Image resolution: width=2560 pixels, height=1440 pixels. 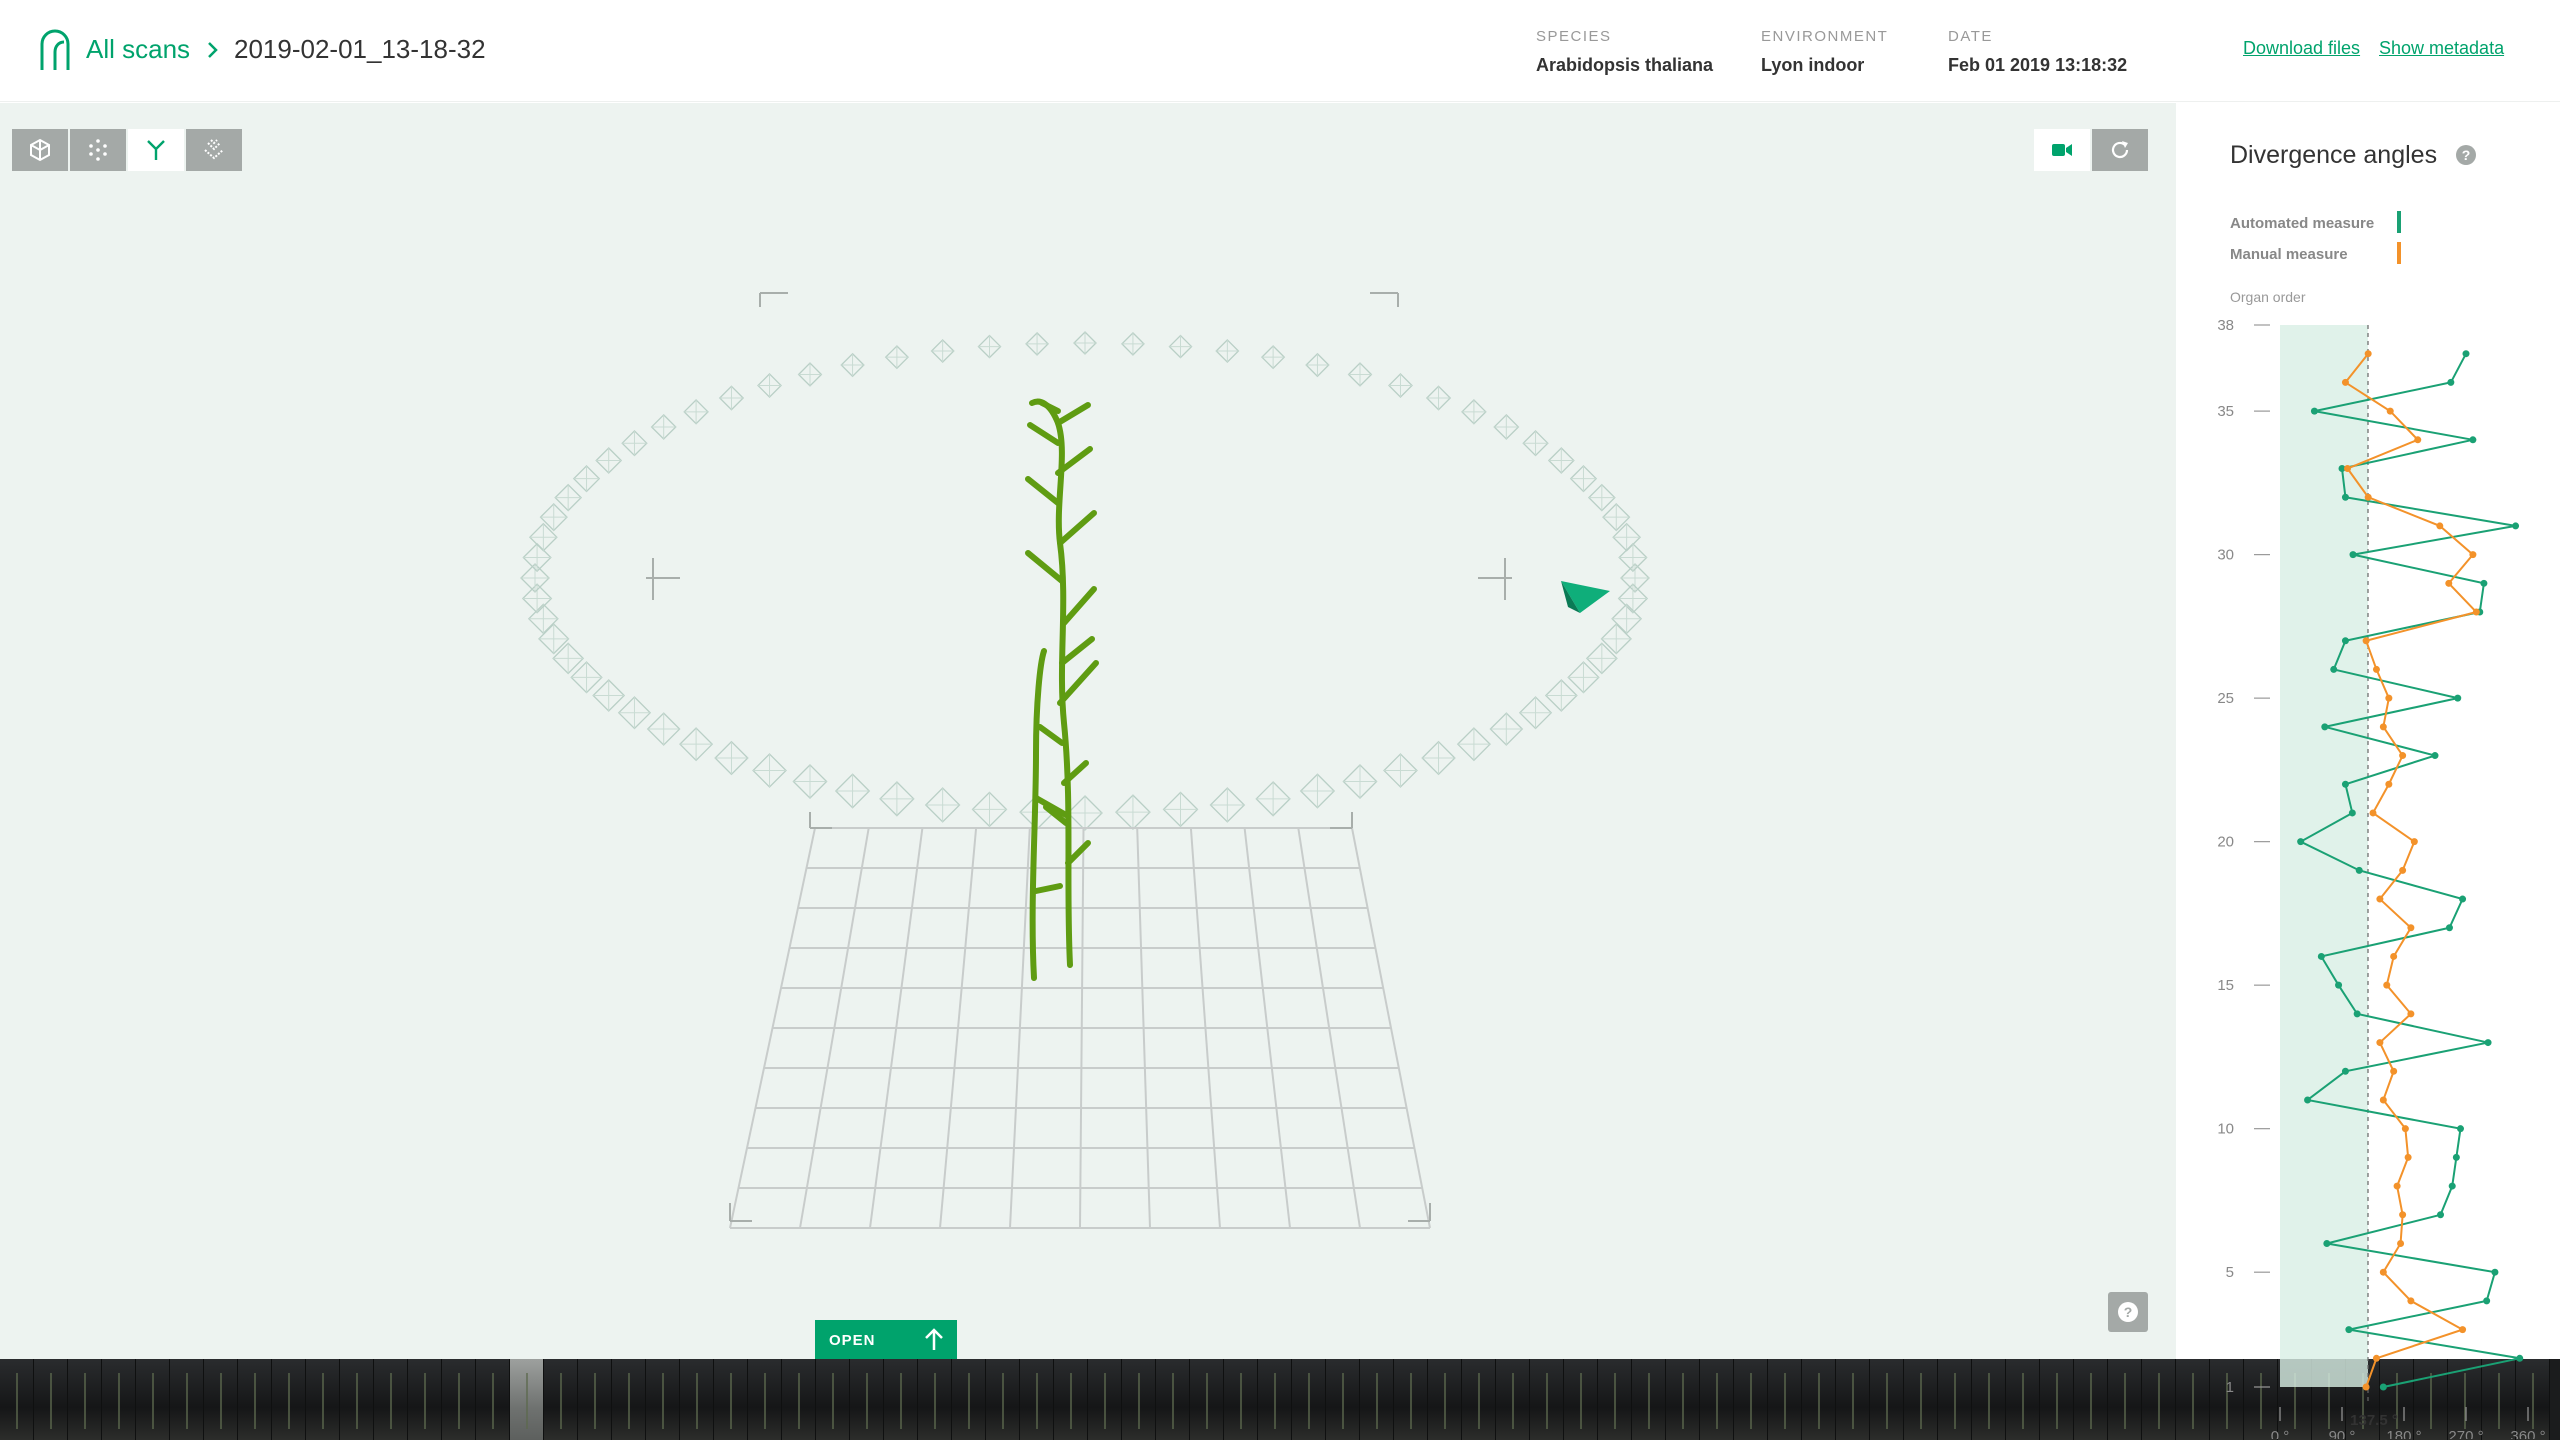 I want to click on point-cloud-view-button, so click(x=98, y=150).